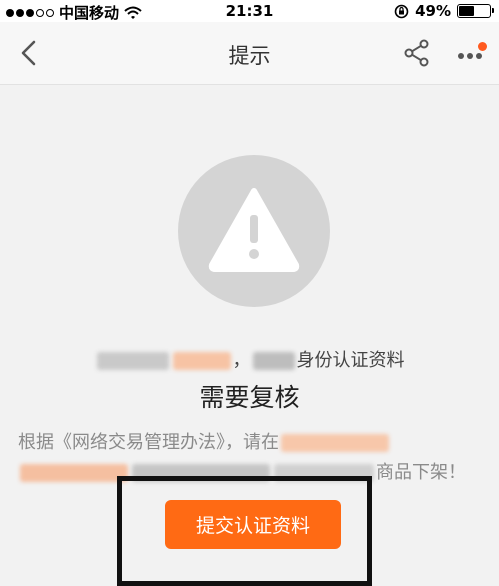 This screenshot has height=586, width=499. I want to click on submit-verification-button: 提交认证资料, so click(253, 524).